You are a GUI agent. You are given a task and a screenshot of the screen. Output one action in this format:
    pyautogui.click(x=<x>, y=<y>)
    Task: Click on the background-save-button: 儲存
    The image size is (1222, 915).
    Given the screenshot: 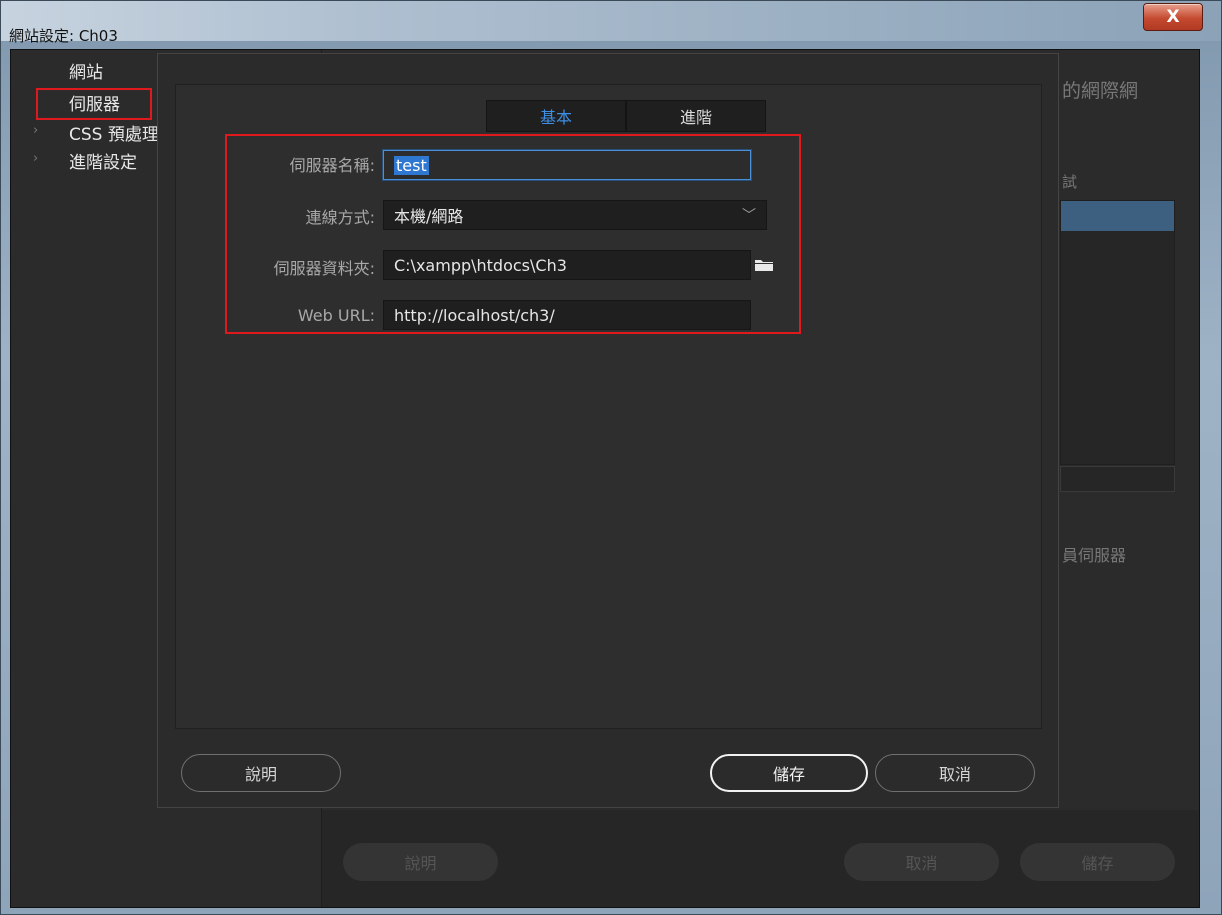 What is the action you would take?
    pyautogui.click(x=1097, y=862)
    